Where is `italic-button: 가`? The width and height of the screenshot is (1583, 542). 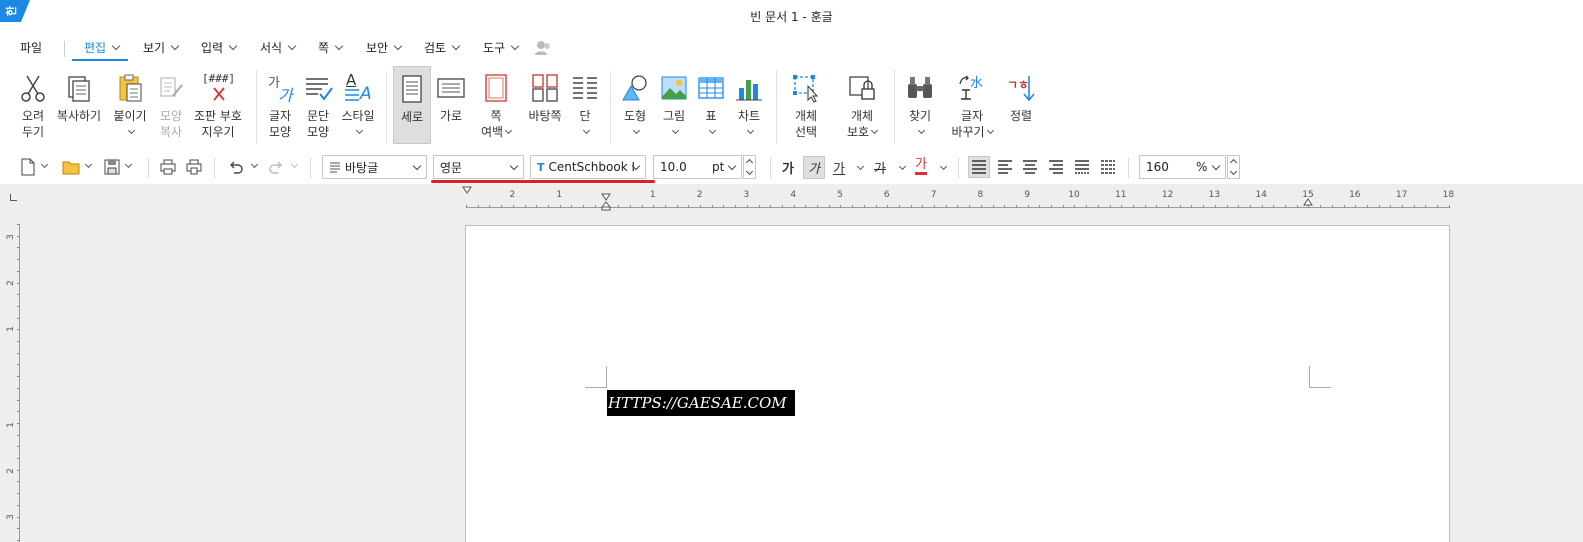 italic-button: 가 is located at coordinates (814, 167).